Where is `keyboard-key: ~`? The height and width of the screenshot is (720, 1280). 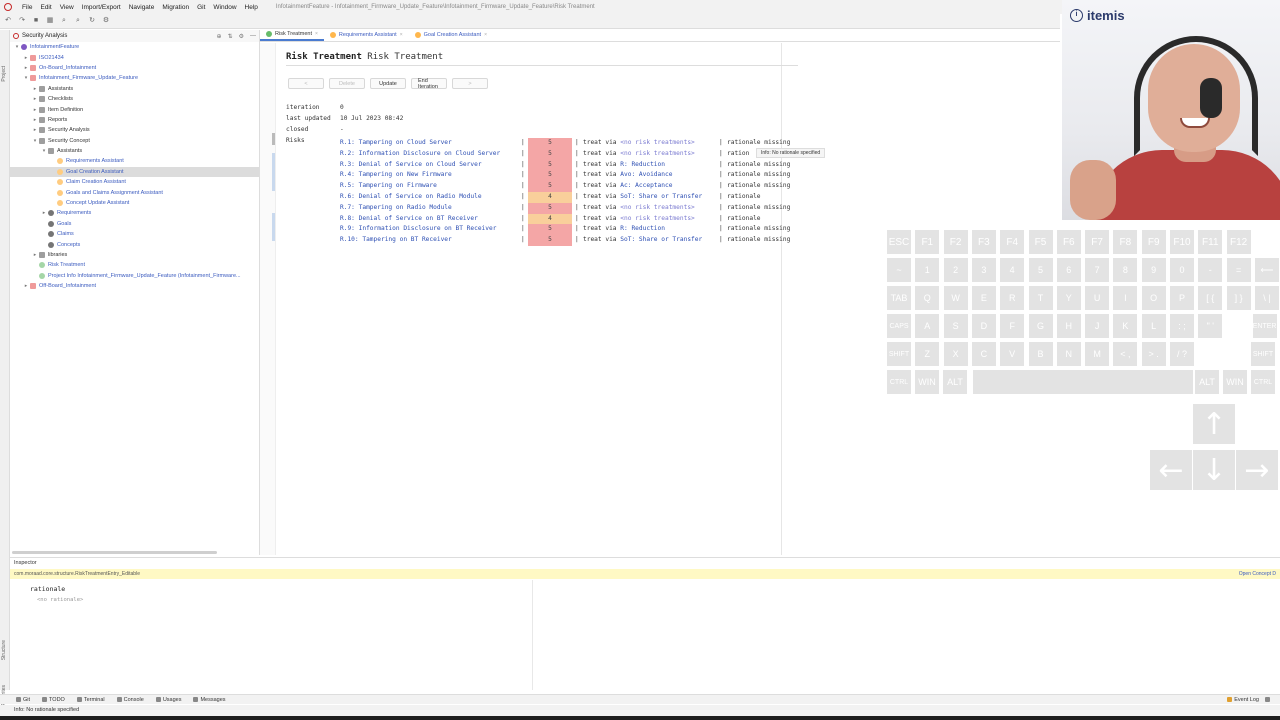 keyboard-key: ~ is located at coordinates (899, 270).